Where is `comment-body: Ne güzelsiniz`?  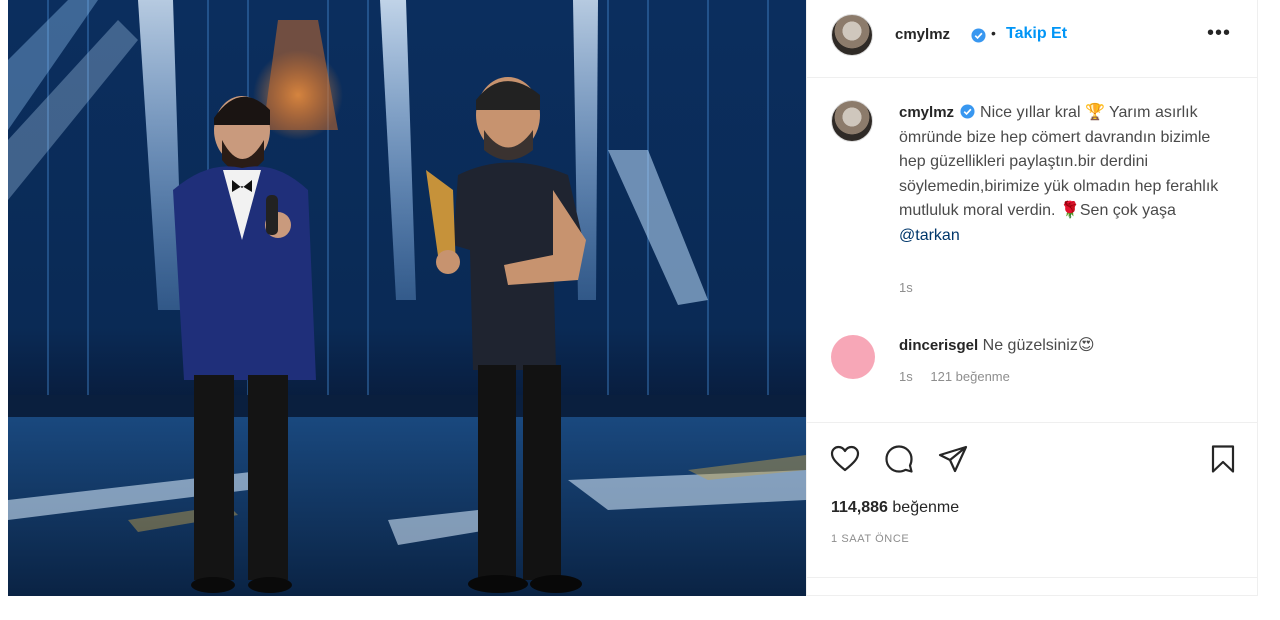
comment-body: Ne güzelsiniz is located at coordinates (1030, 345).